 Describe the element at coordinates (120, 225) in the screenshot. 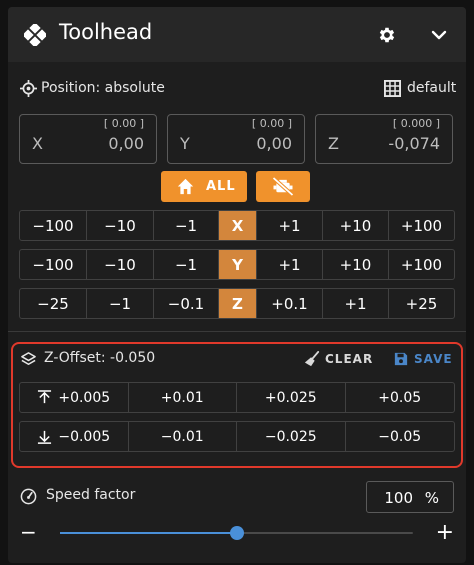

I see `jog-x-minus-10: −10` at that location.